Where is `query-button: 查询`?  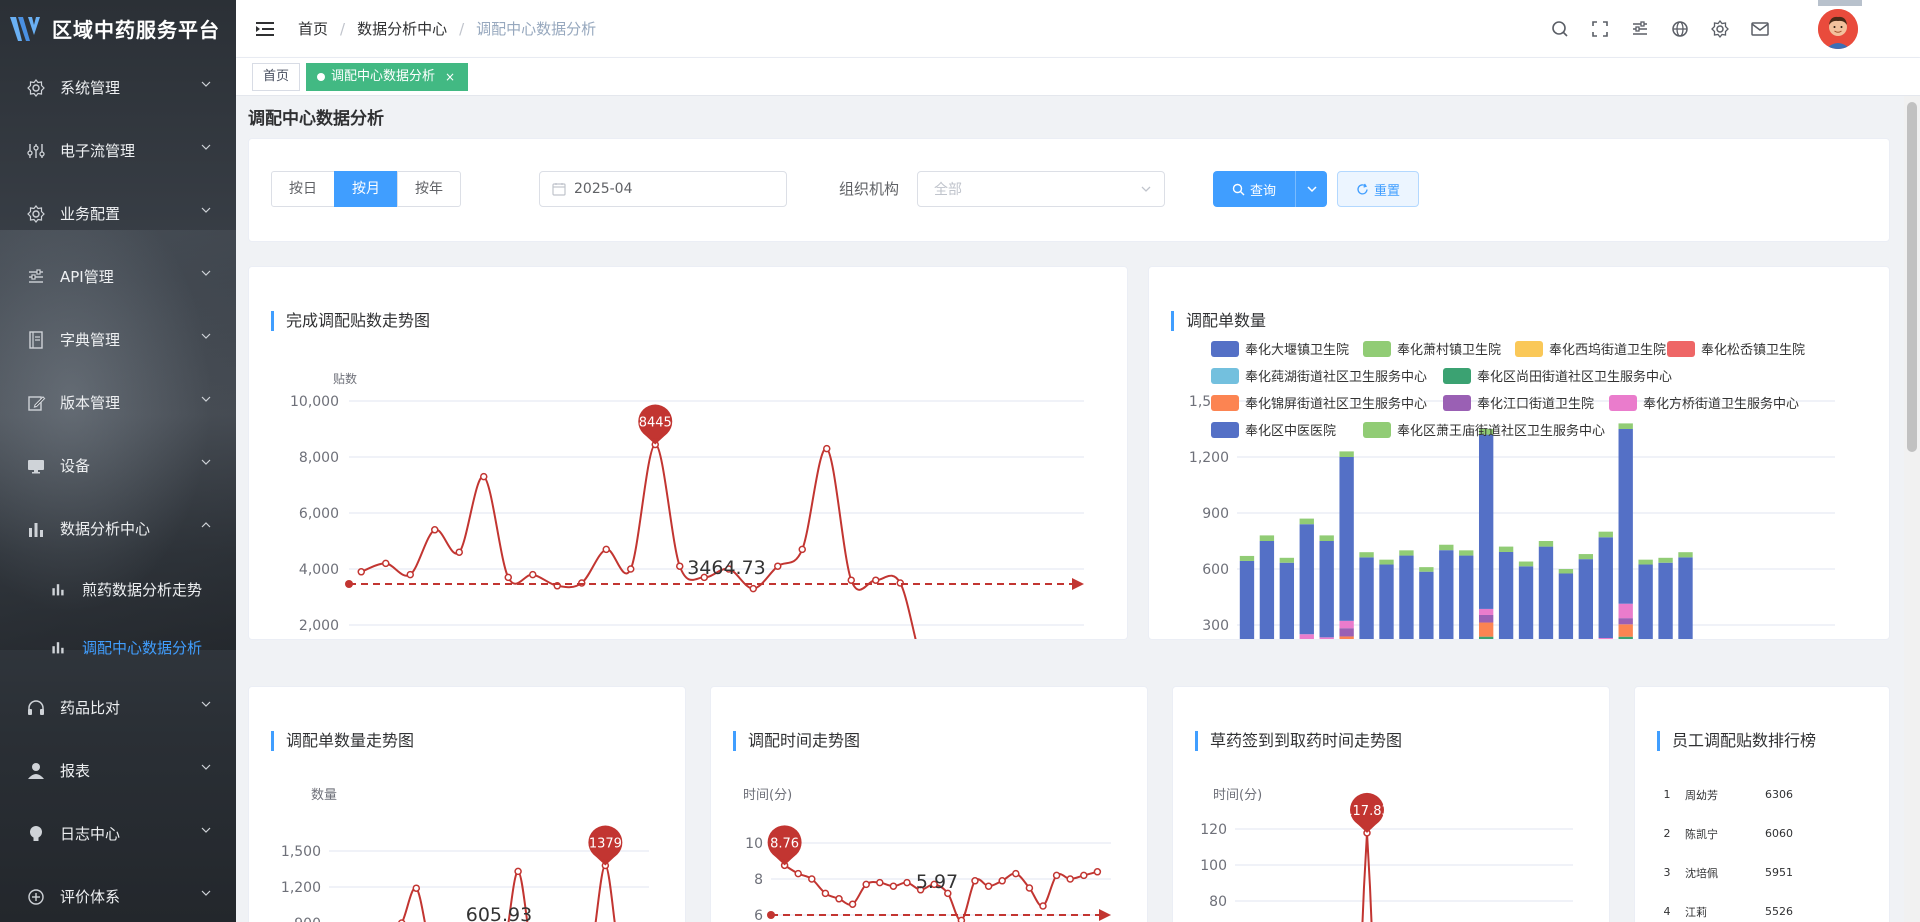 query-button: 查询 is located at coordinates (1254, 189).